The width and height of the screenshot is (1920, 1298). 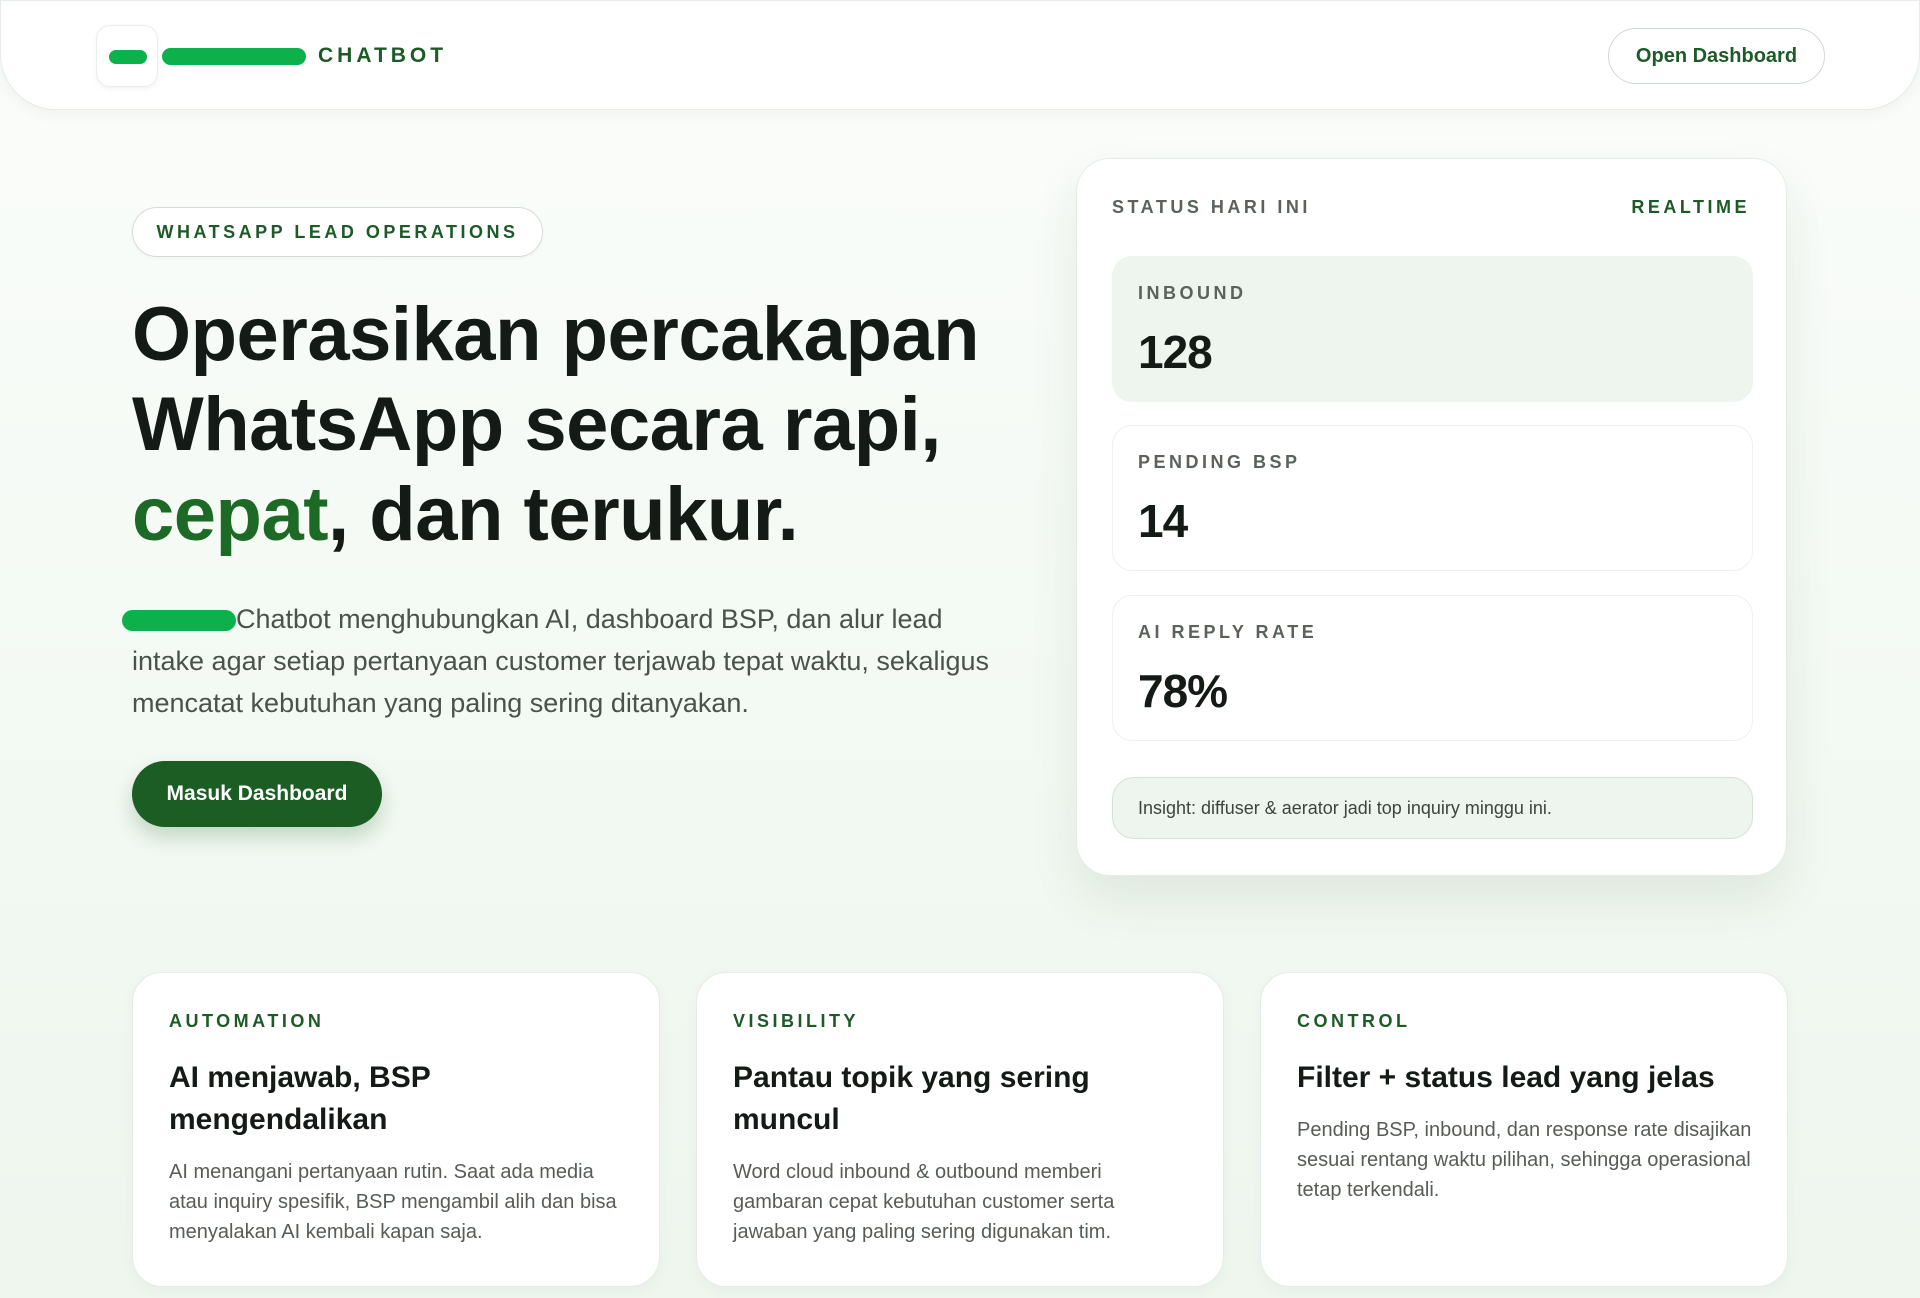 What do you see at coordinates (556, 334) in the screenshot?
I see `headline-line-1: Operasikan percakapan` at bounding box center [556, 334].